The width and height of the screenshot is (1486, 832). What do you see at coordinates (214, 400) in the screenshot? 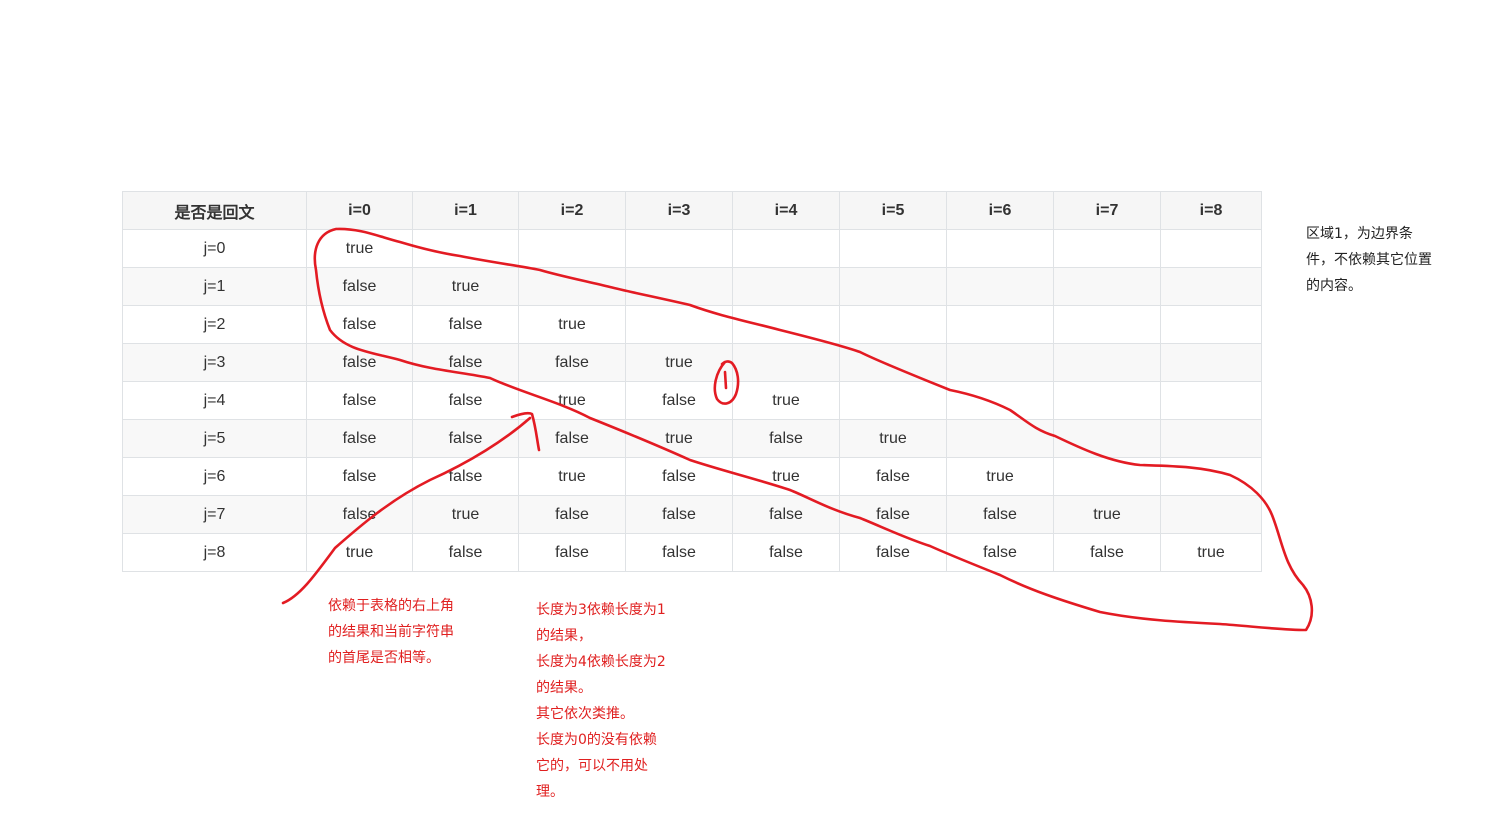
I see `row-header: j=4` at bounding box center [214, 400].